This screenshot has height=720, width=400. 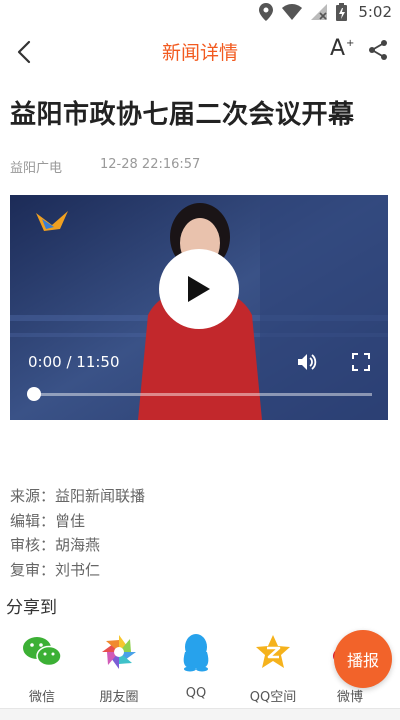 What do you see at coordinates (31, 608) in the screenshot?
I see `share-title: 分享到` at bounding box center [31, 608].